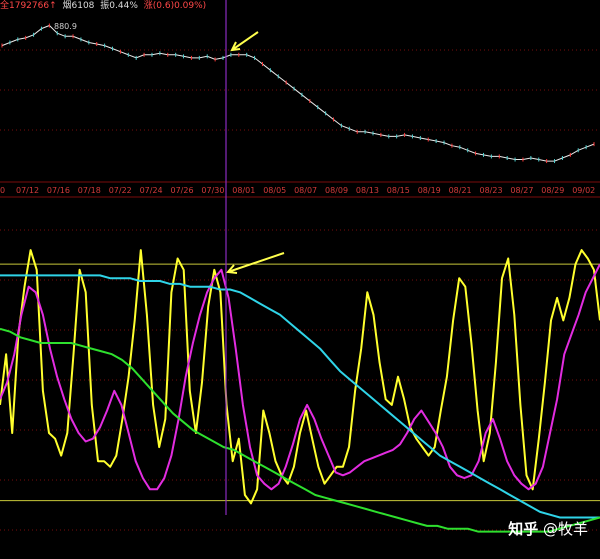 This screenshot has width=600, height=559. I want to click on x-tick-label: 08/09, so click(336, 190).